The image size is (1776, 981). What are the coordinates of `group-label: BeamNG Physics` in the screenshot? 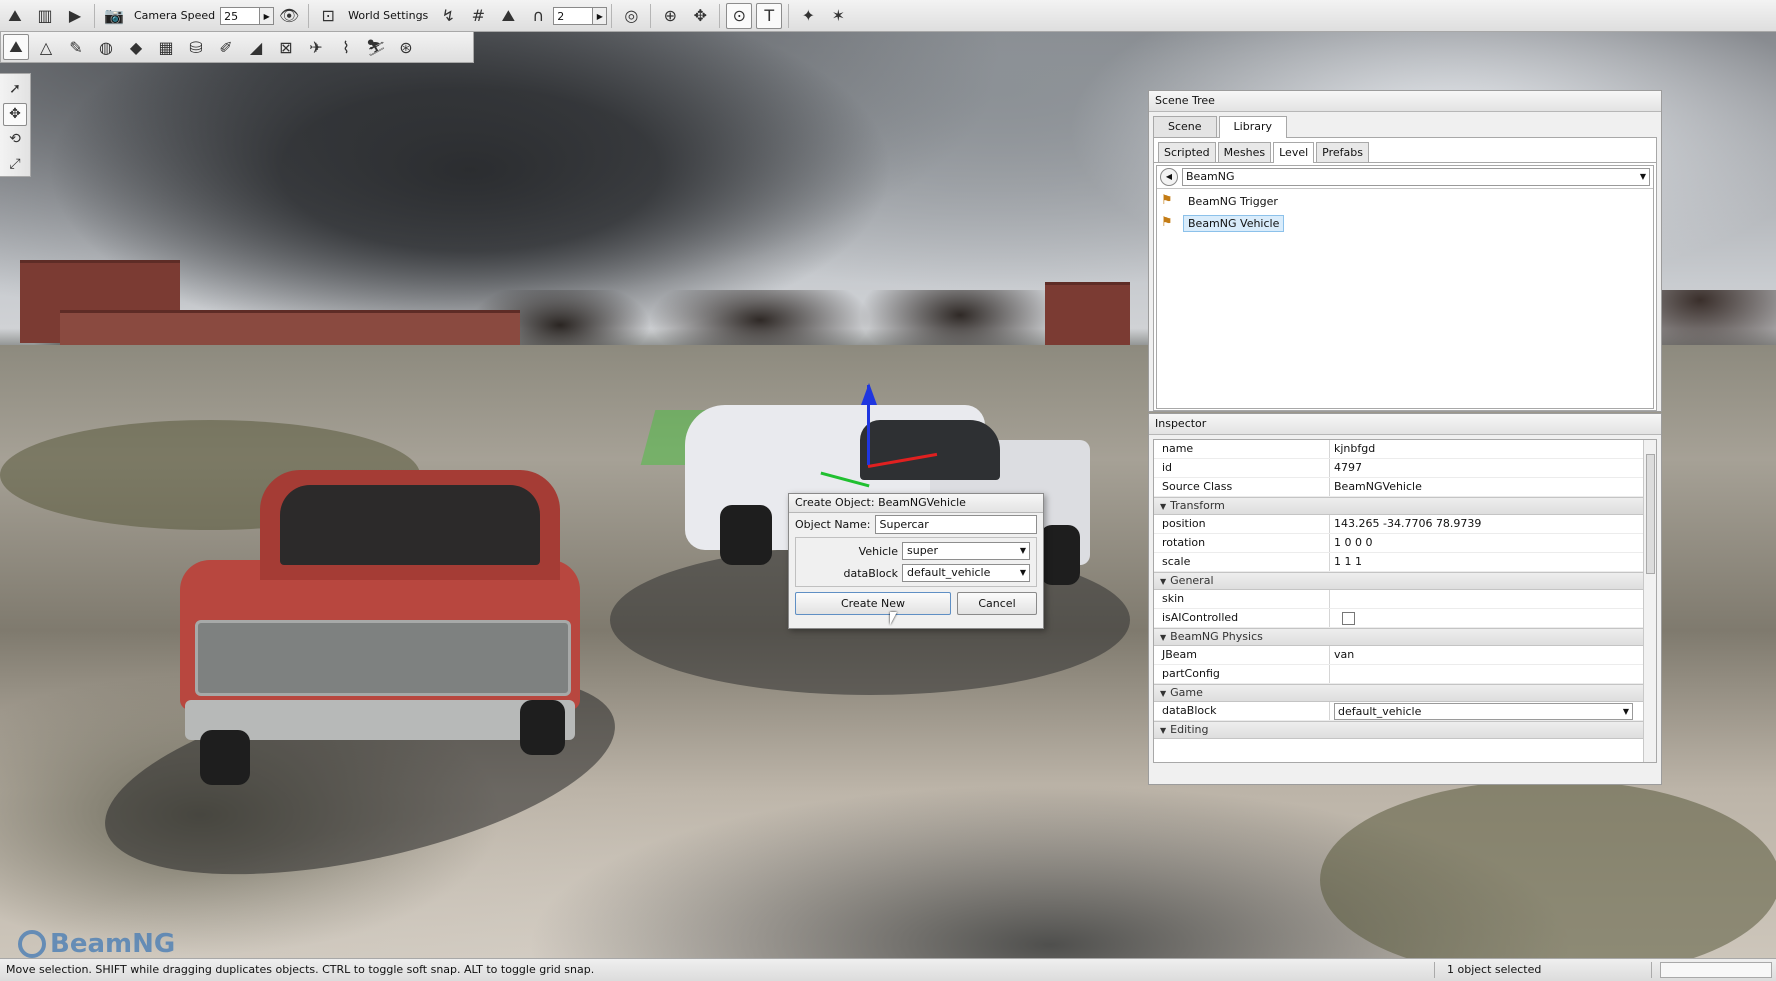 It's located at (1216, 636).